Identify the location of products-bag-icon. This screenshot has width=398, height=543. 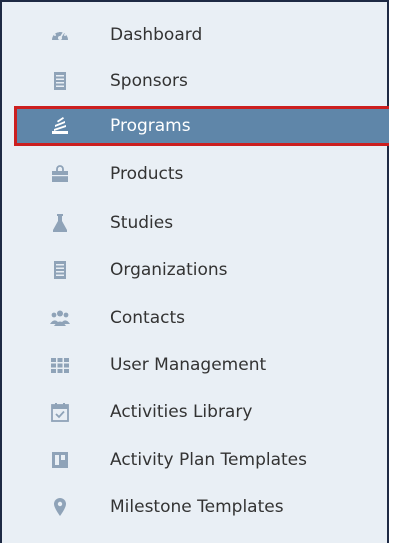
(60, 174).